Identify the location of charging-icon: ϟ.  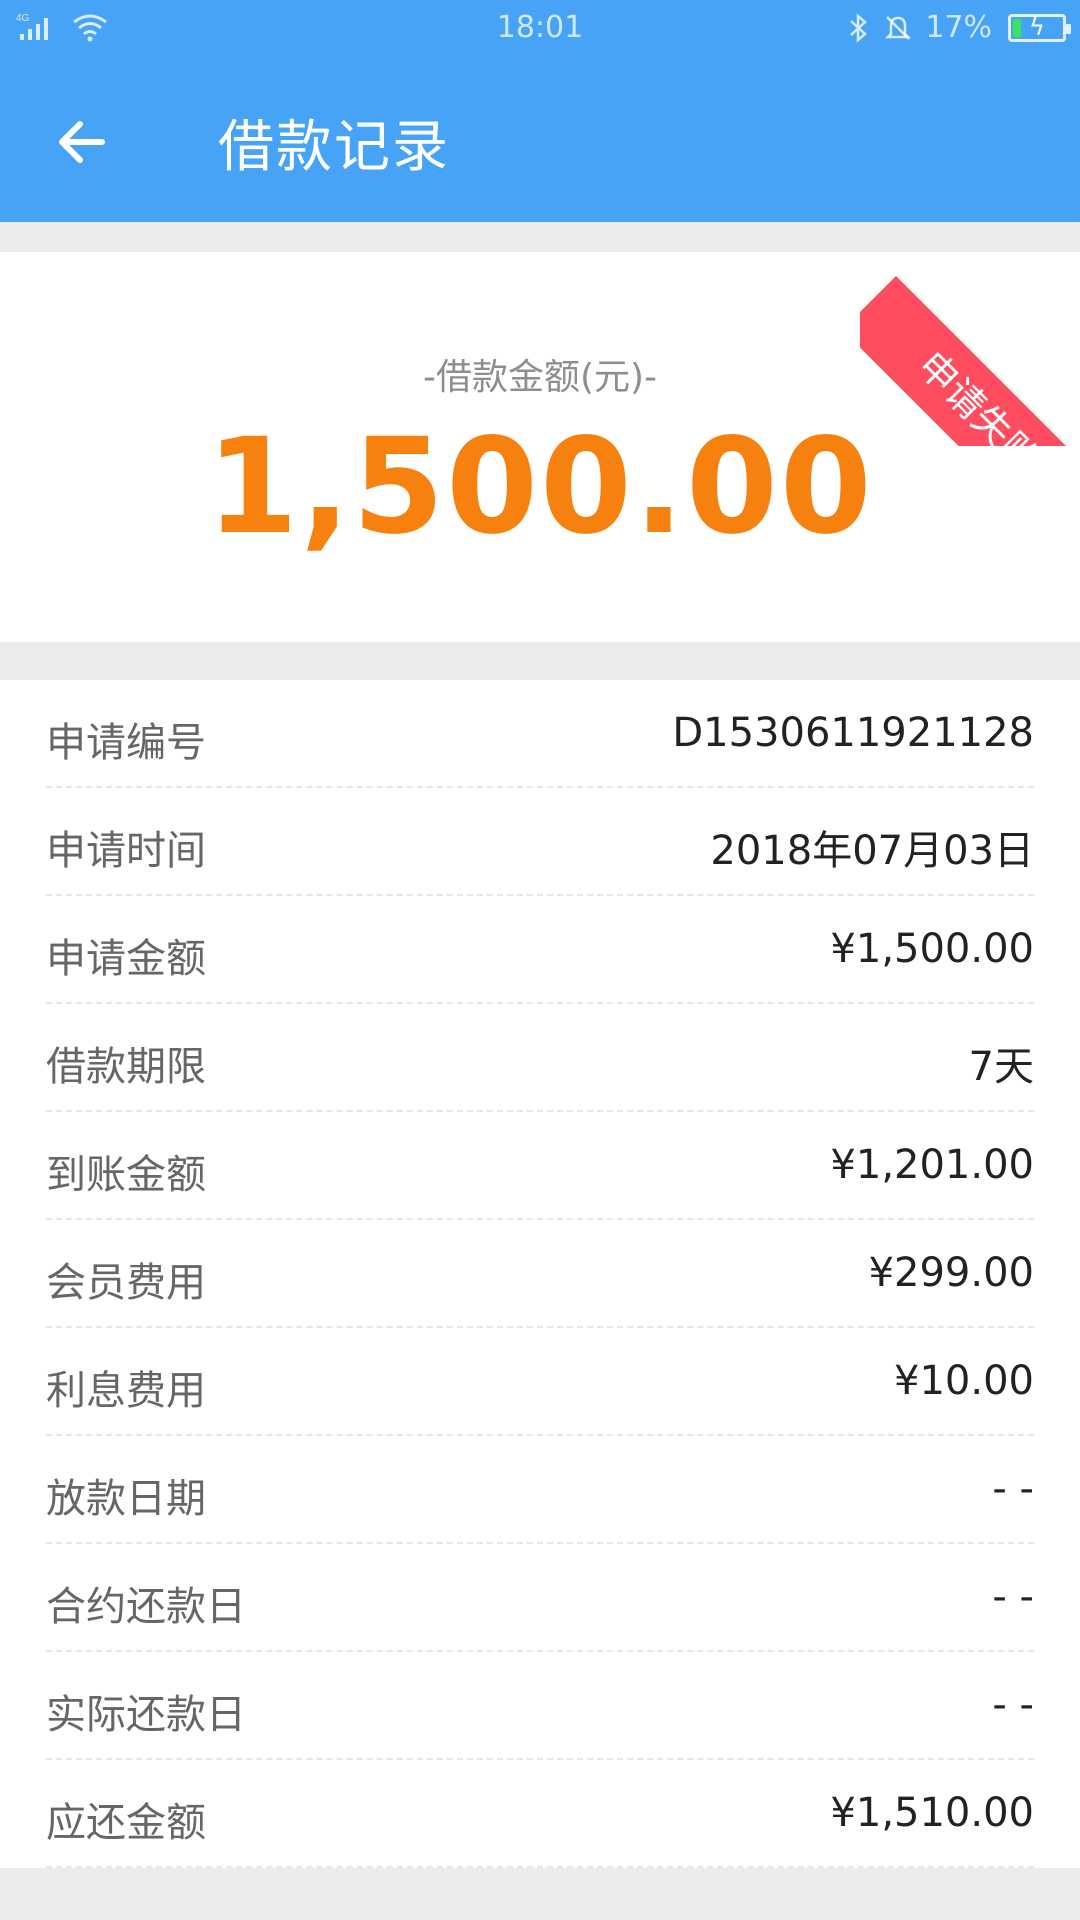
(1037, 26).